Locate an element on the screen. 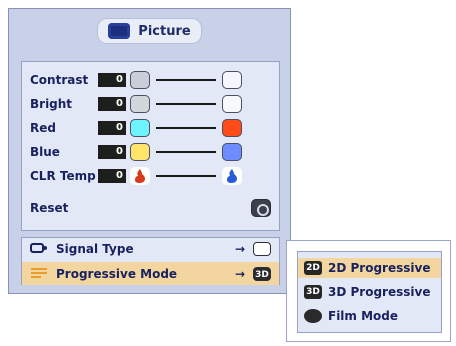 Image resolution: width=456 pixels, height=346 pixels. red-row: Red 0 is located at coordinates (136, 128).